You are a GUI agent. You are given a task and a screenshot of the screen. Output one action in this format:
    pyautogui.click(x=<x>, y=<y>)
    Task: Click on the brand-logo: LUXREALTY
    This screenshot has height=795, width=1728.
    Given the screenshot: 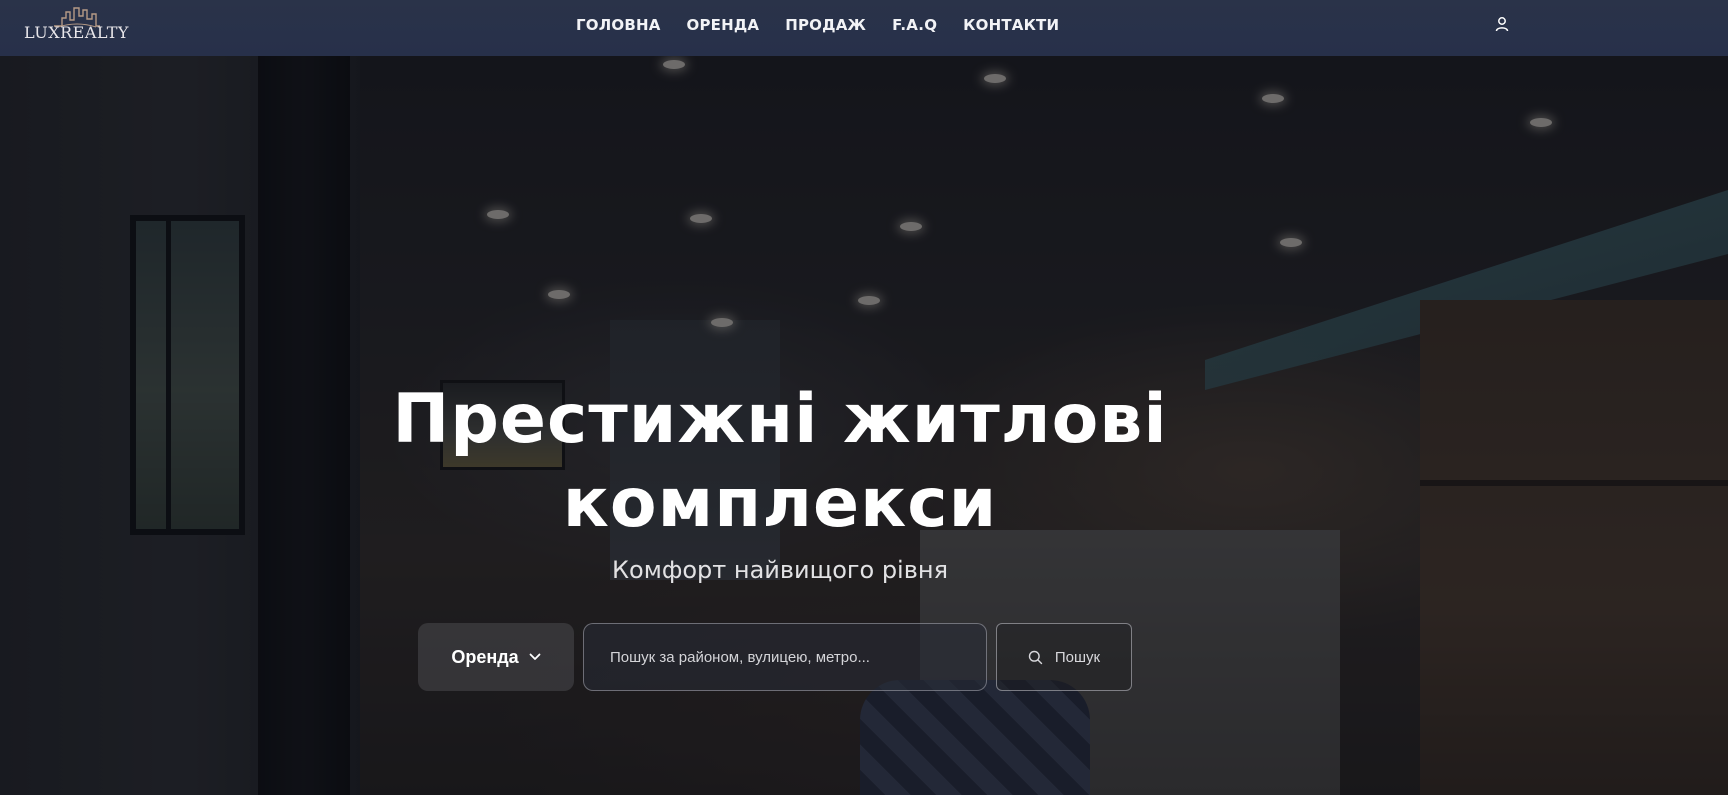 What is the action you would take?
    pyautogui.click(x=77, y=27)
    